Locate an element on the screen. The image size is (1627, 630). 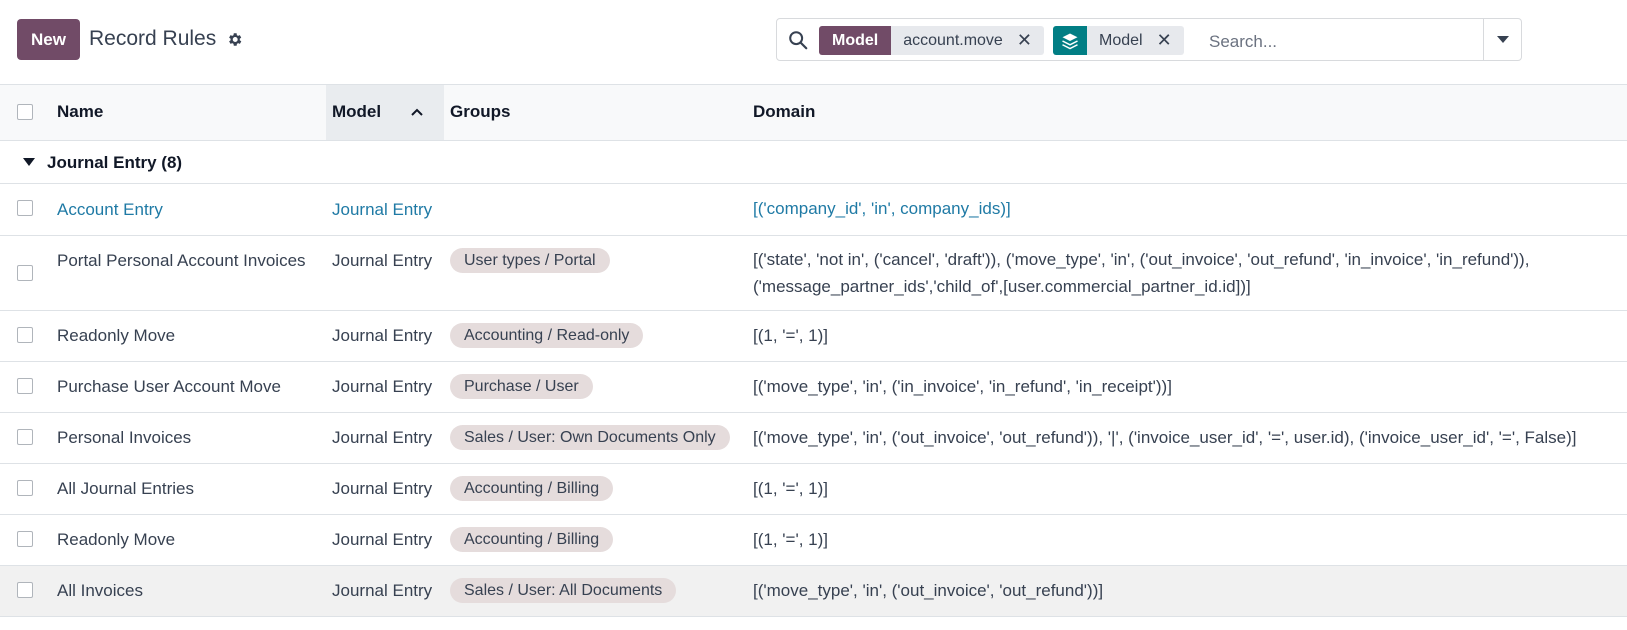
rule-name: Portal Personal Account Invoices is located at coordinates (181, 260).